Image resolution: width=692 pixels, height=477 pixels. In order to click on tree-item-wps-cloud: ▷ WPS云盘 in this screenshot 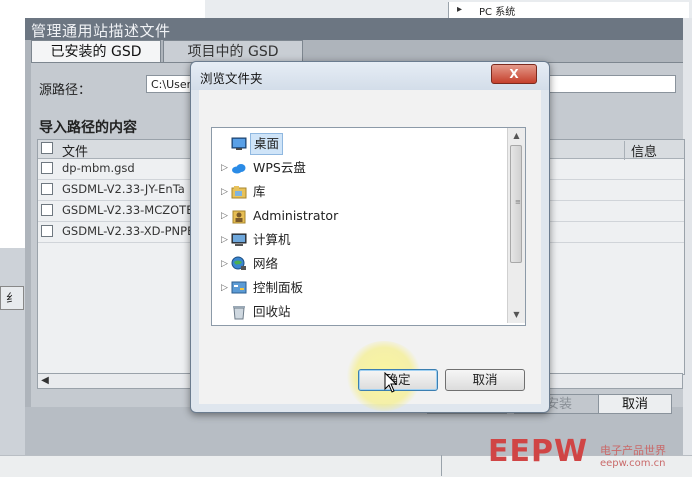, I will do `click(360, 168)`.